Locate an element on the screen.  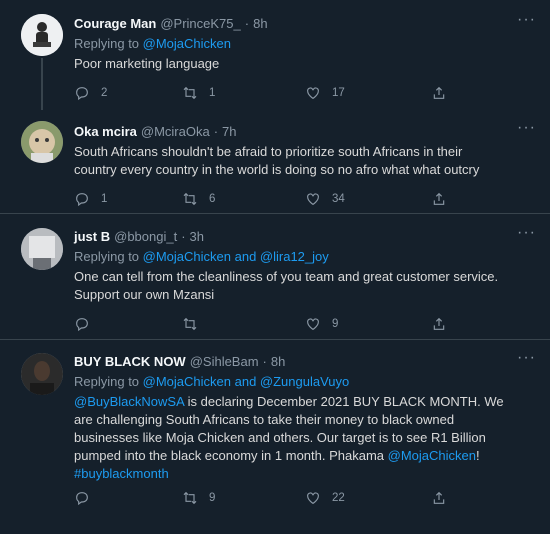
hashtag-link: #buyblackmonth is located at coordinates (121, 473).